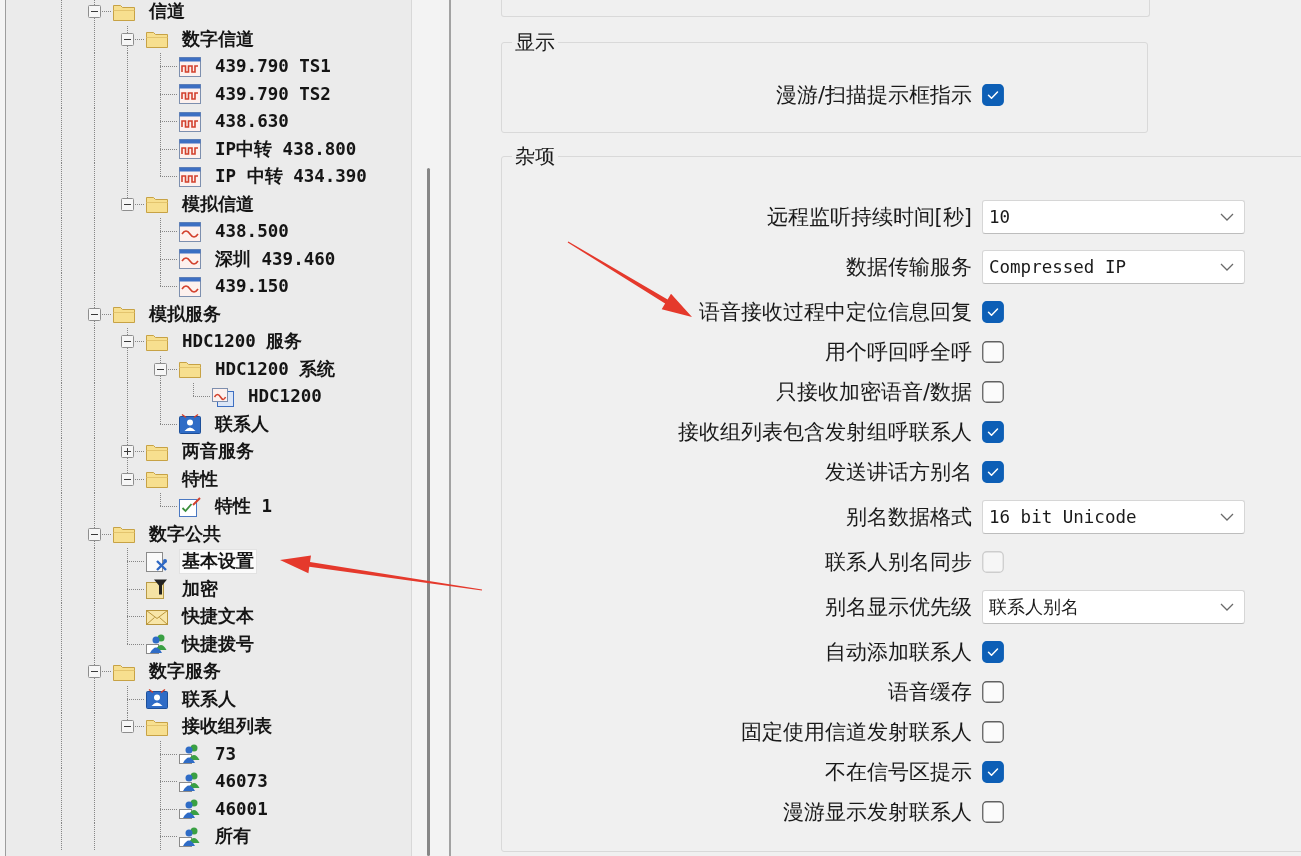 This screenshot has width=1301, height=856. Describe the element at coordinates (835, 312) in the screenshot. I see `setting-label: 语音接收过程中定位信息回复` at that location.